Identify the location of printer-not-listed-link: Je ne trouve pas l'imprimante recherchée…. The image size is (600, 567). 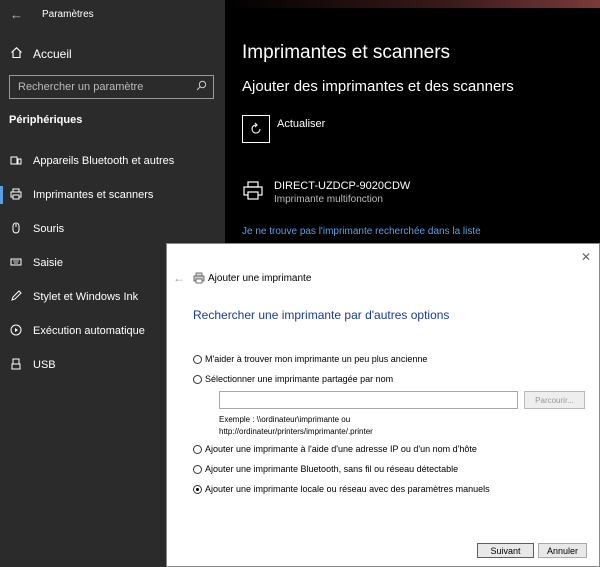
(361, 231).